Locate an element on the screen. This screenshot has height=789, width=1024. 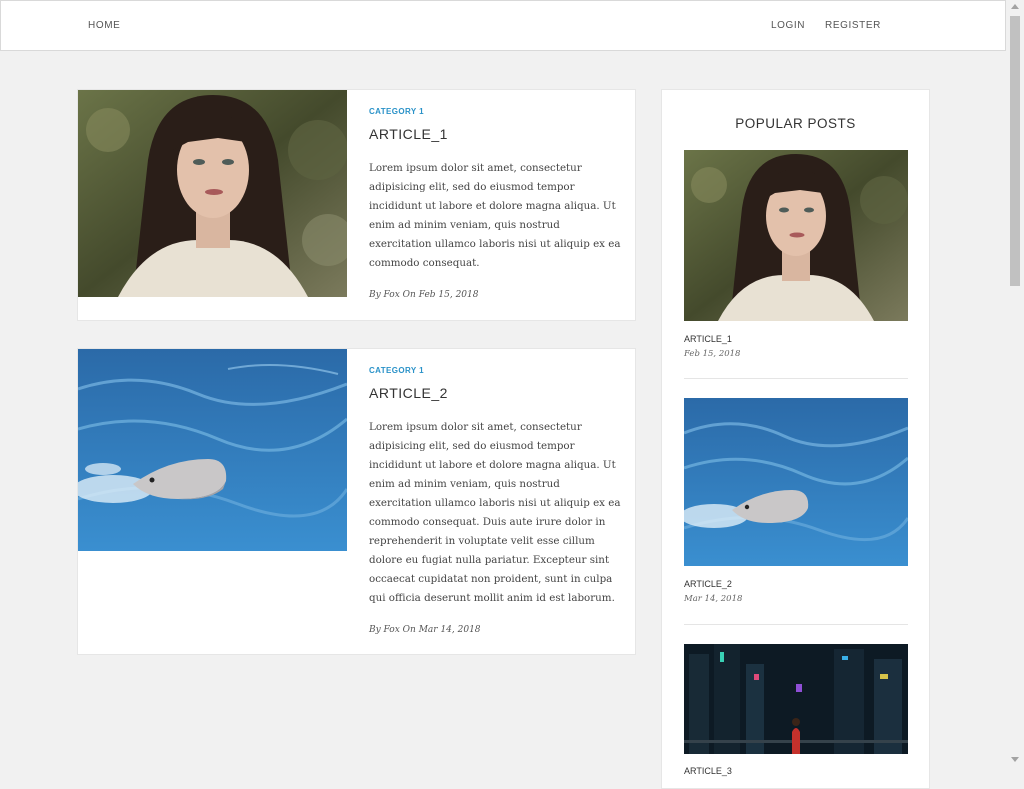
page-scrollbar is located at coordinates (1015, 384).